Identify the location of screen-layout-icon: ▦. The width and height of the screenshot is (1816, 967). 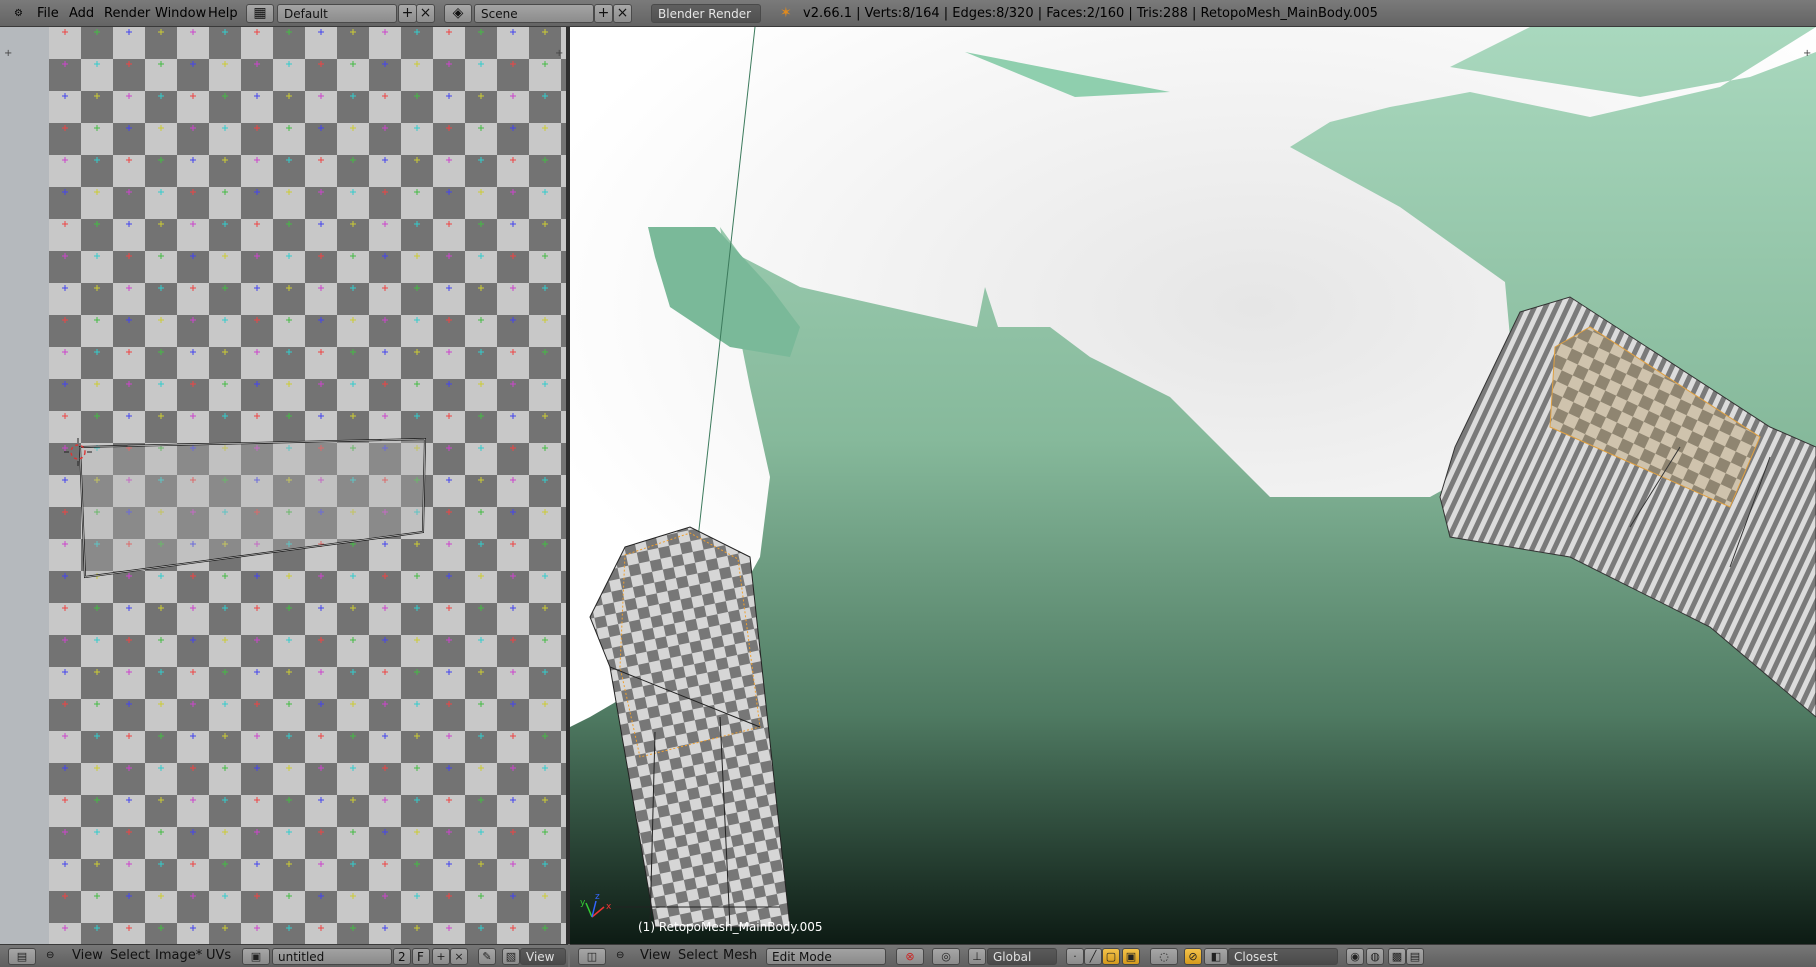
(260, 13).